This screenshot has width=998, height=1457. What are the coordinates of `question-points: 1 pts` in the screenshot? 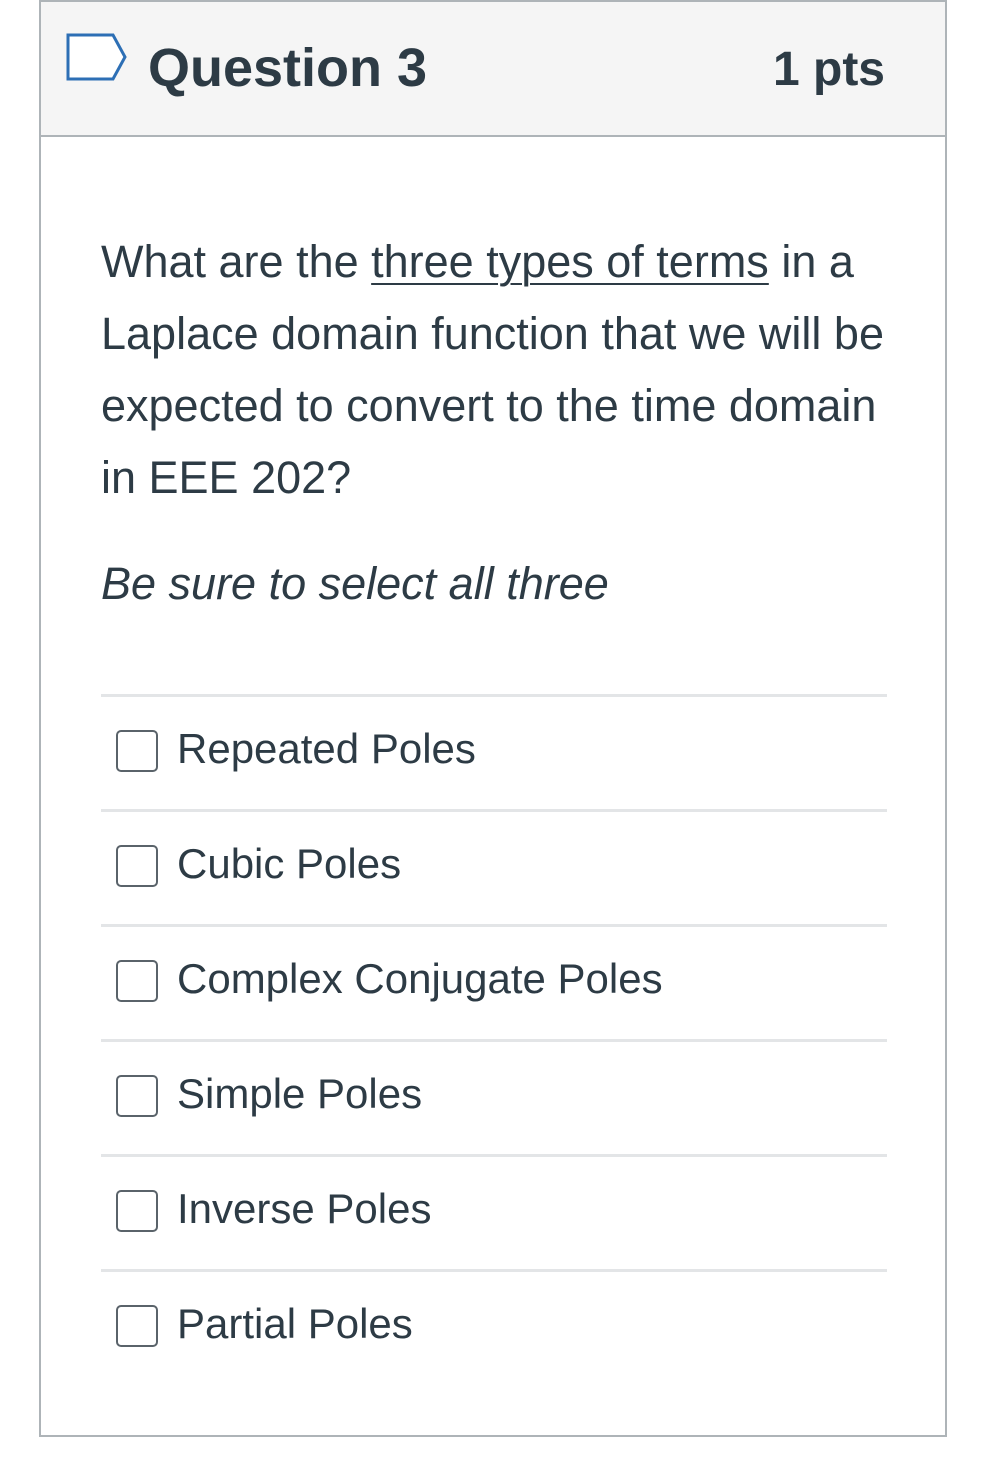 It's located at (828, 69).